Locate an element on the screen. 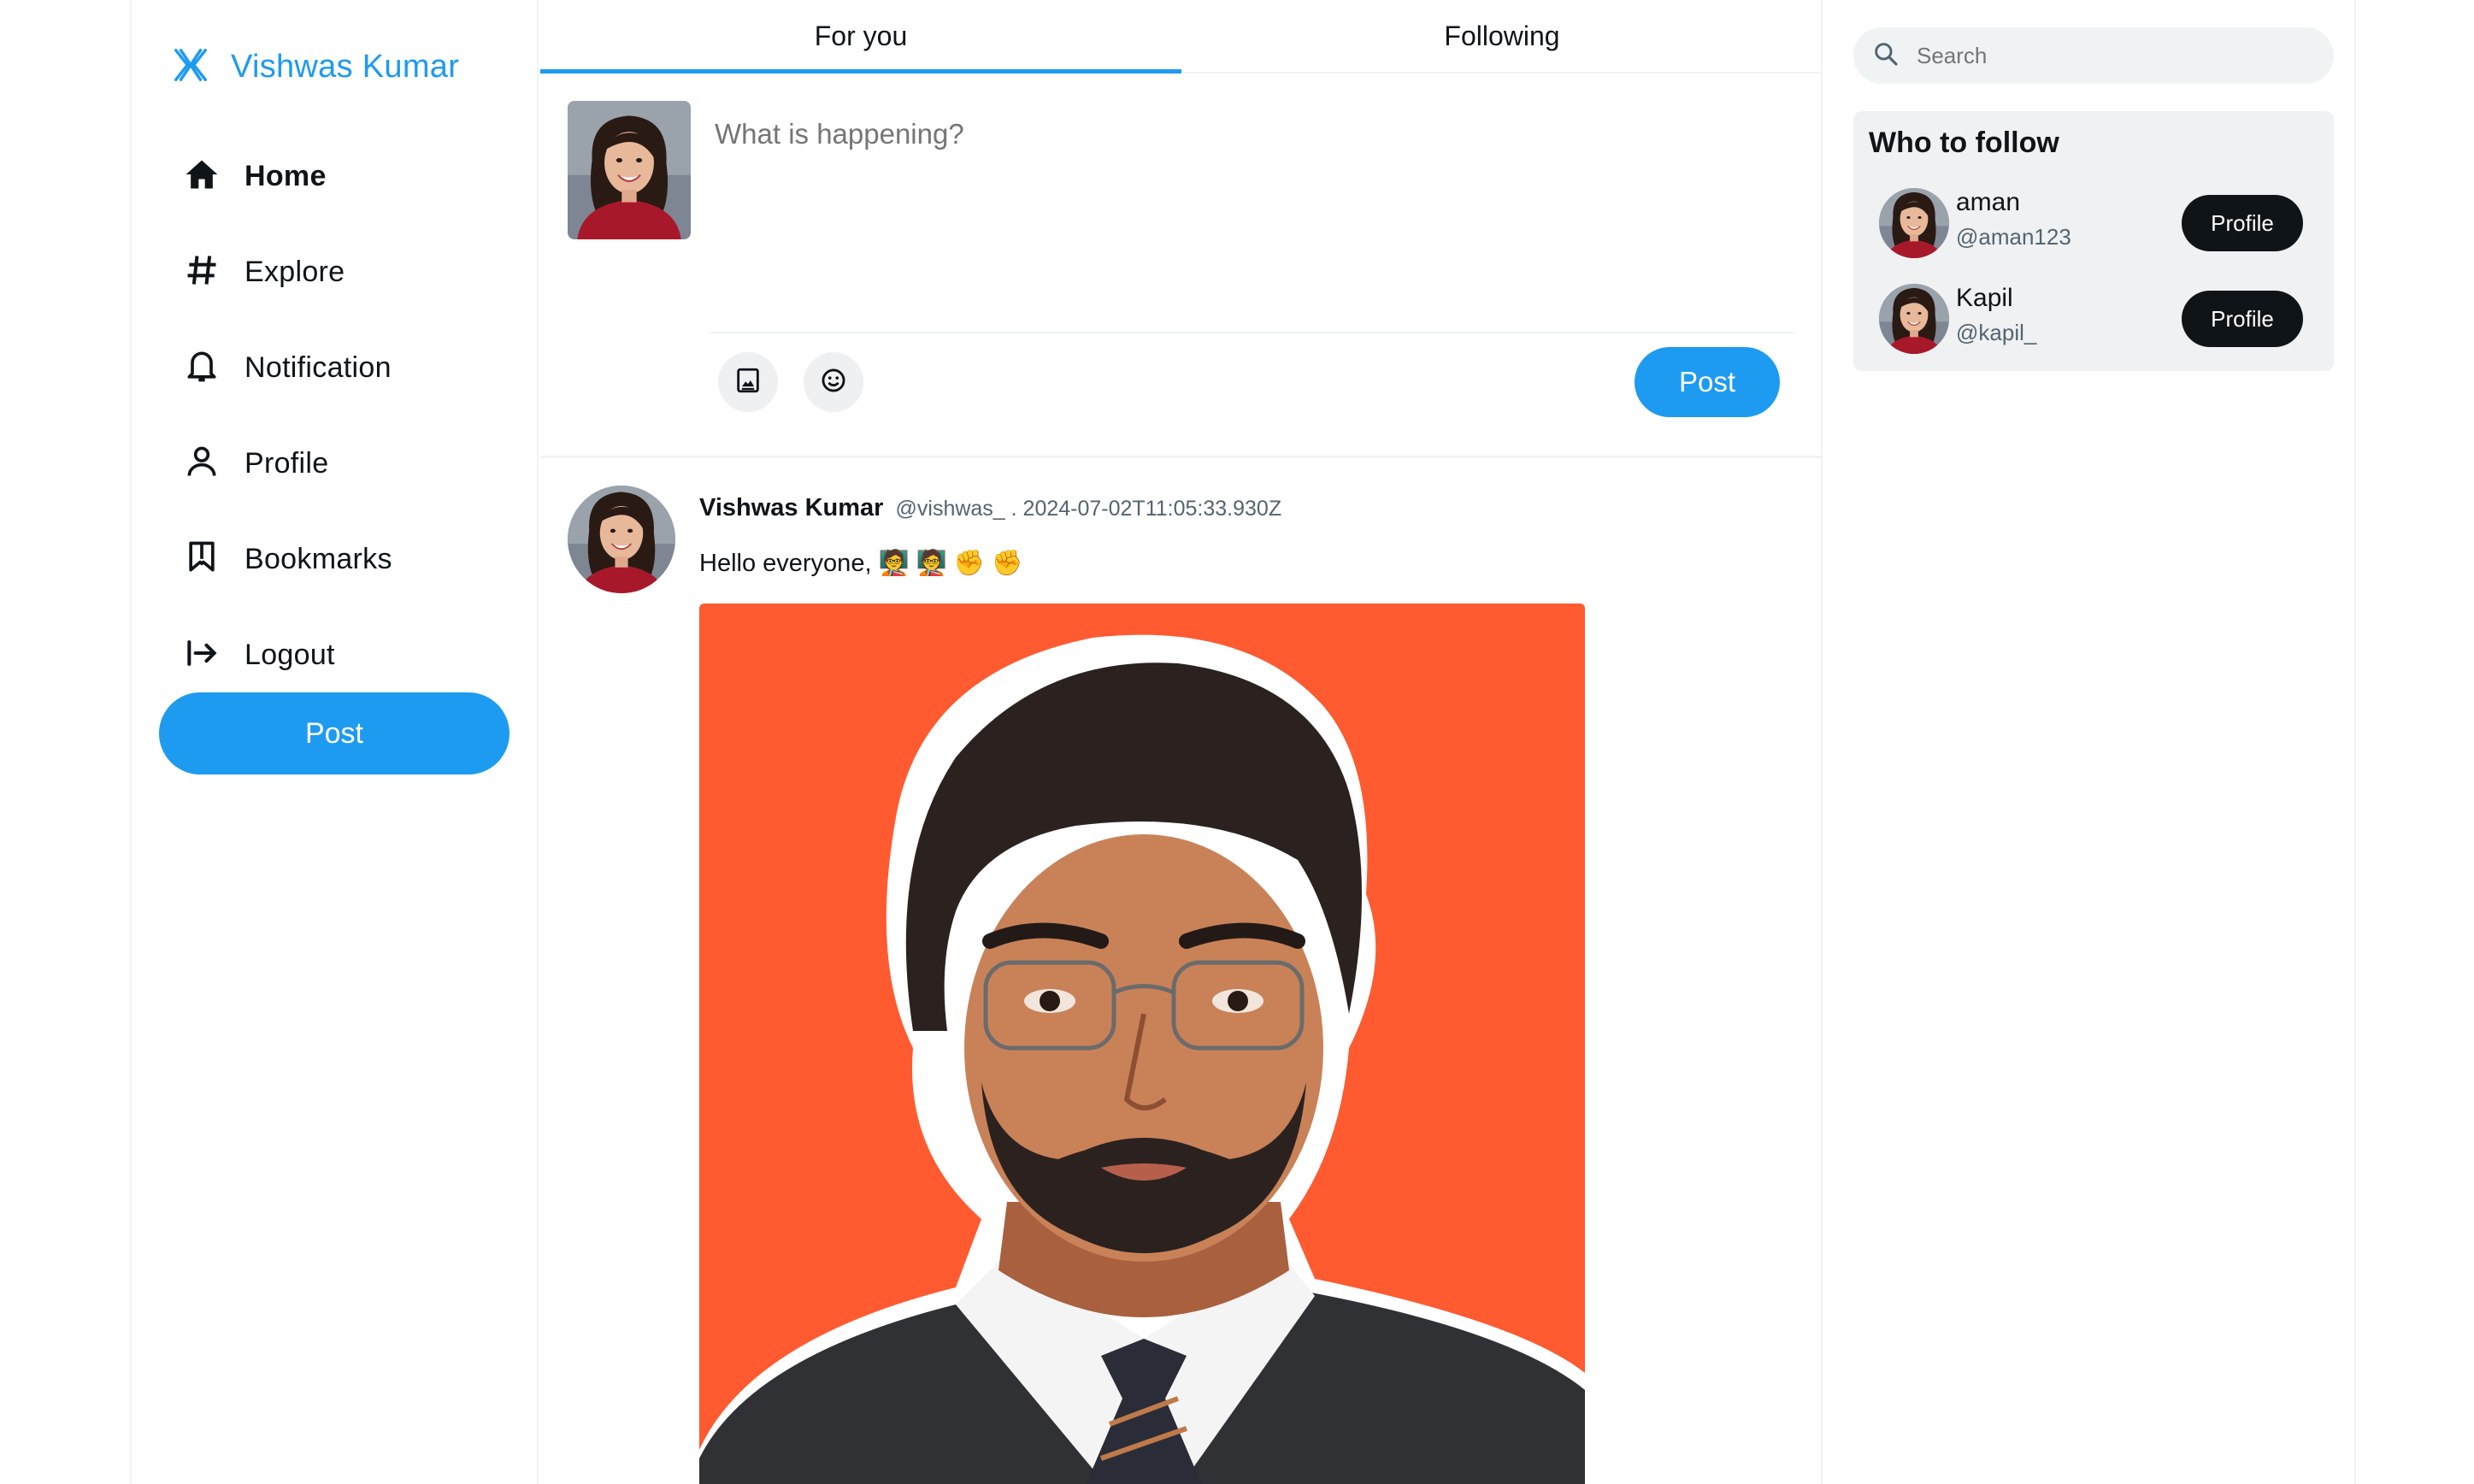  tab-following: Following is located at coordinates (1502, 36).